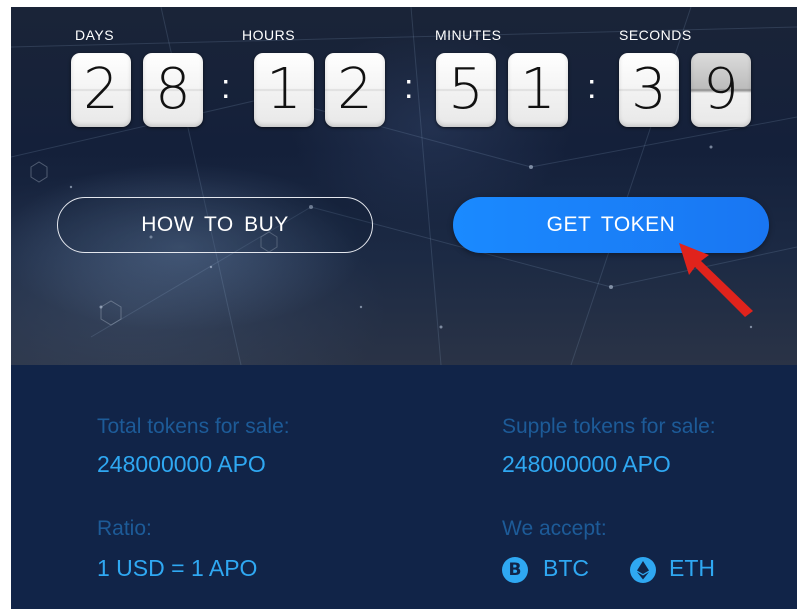  Describe the element at coordinates (655, 35) in the screenshot. I see `seconds-label: SECONDS` at that location.